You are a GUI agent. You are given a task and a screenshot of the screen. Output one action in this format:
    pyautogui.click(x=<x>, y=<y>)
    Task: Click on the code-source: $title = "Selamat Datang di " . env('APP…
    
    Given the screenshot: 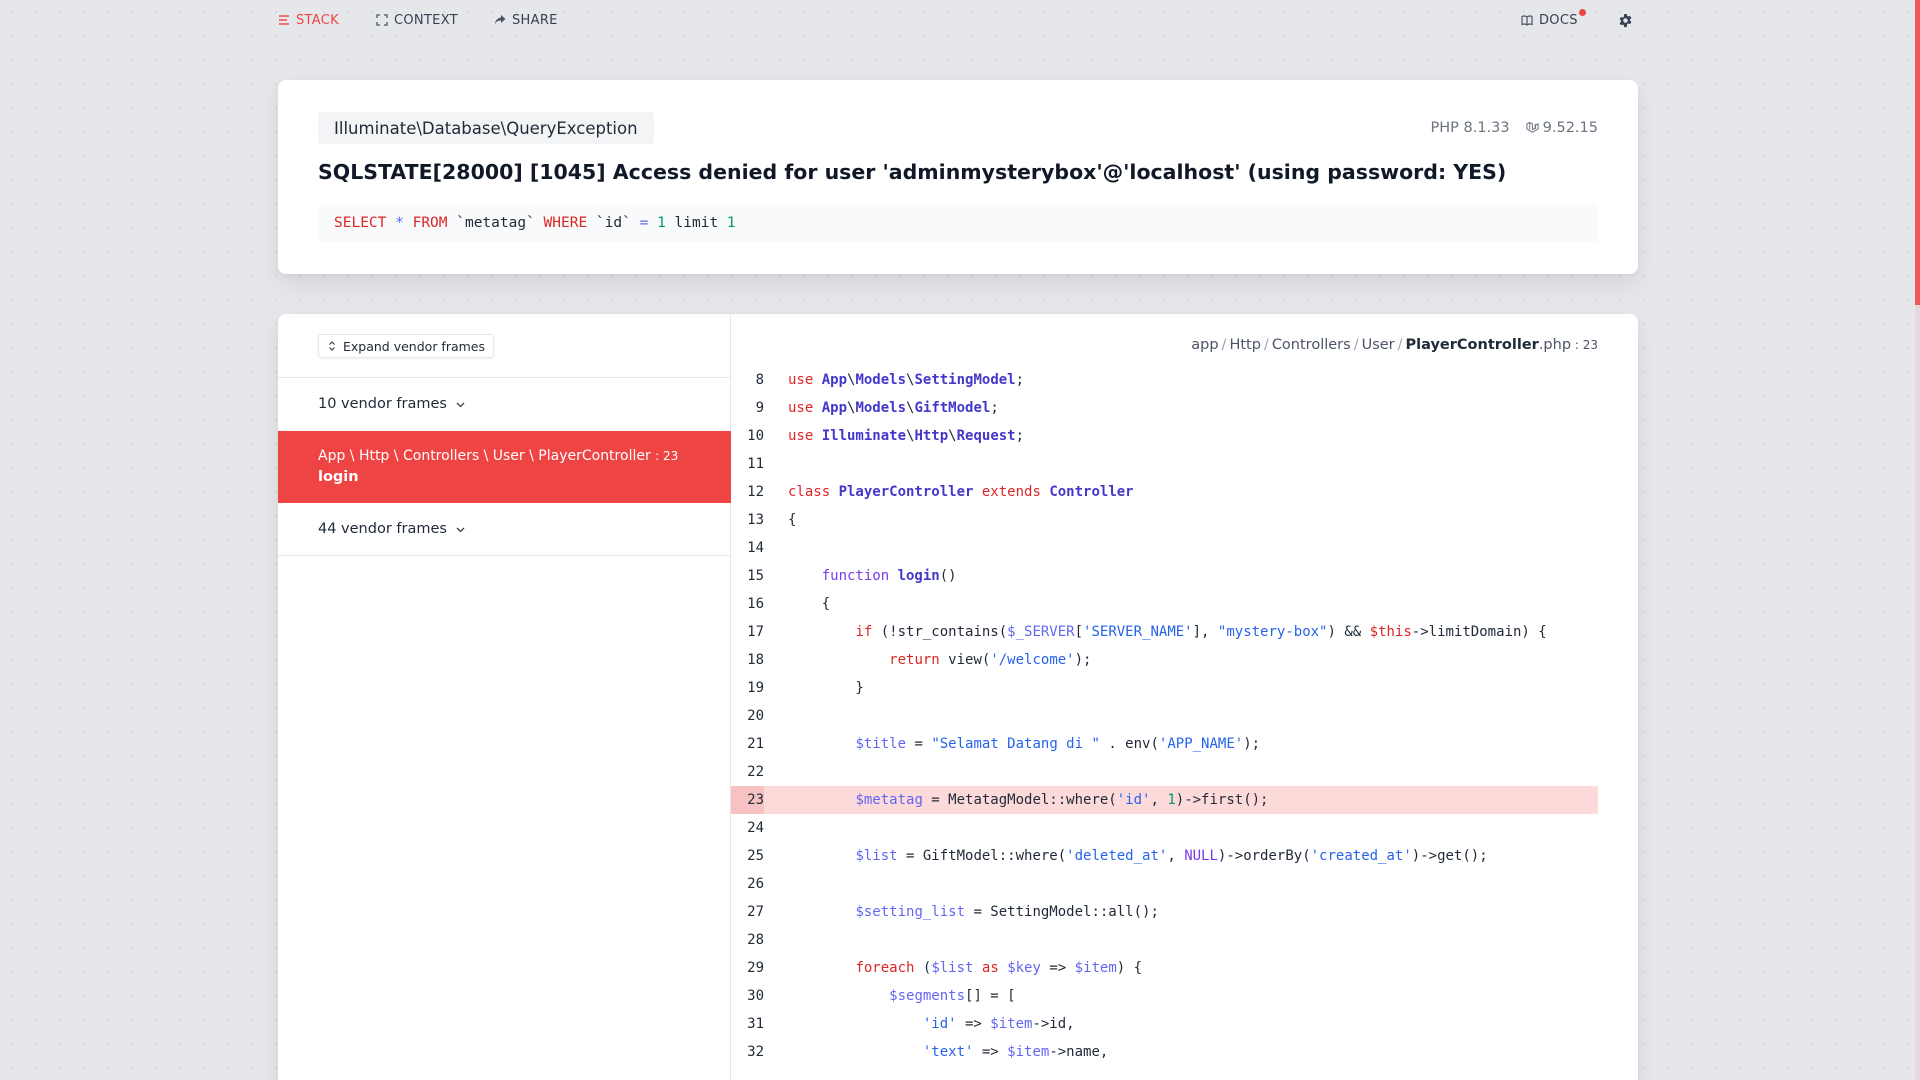 What is the action you would take?
    pyautogui.click(x=1012, y=744)
    